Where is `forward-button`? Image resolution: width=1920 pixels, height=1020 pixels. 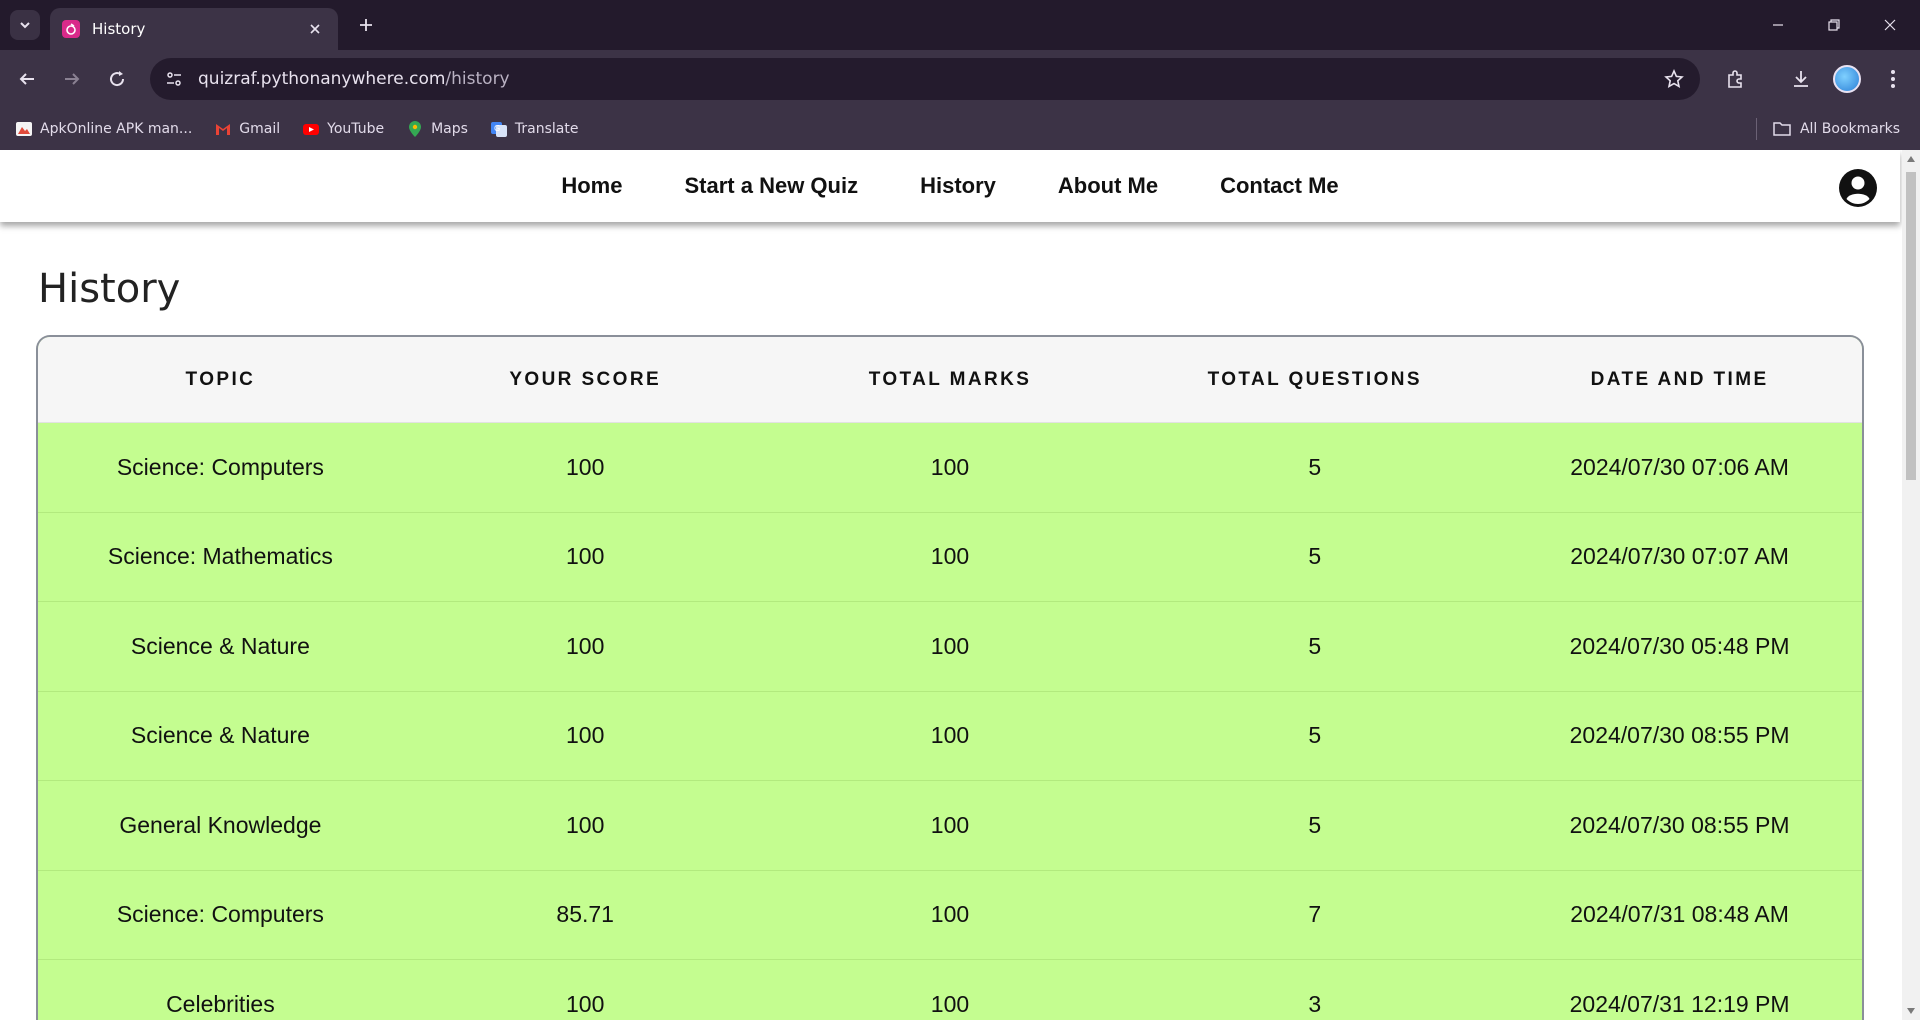
forward-button is located at coordinates (72, 79).